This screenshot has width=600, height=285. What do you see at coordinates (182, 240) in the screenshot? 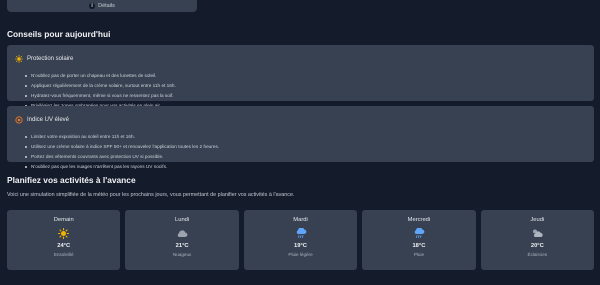
I see `forecast-card-lundi: Lundi 21°C Nuageux` at bounding box center [182, 240].